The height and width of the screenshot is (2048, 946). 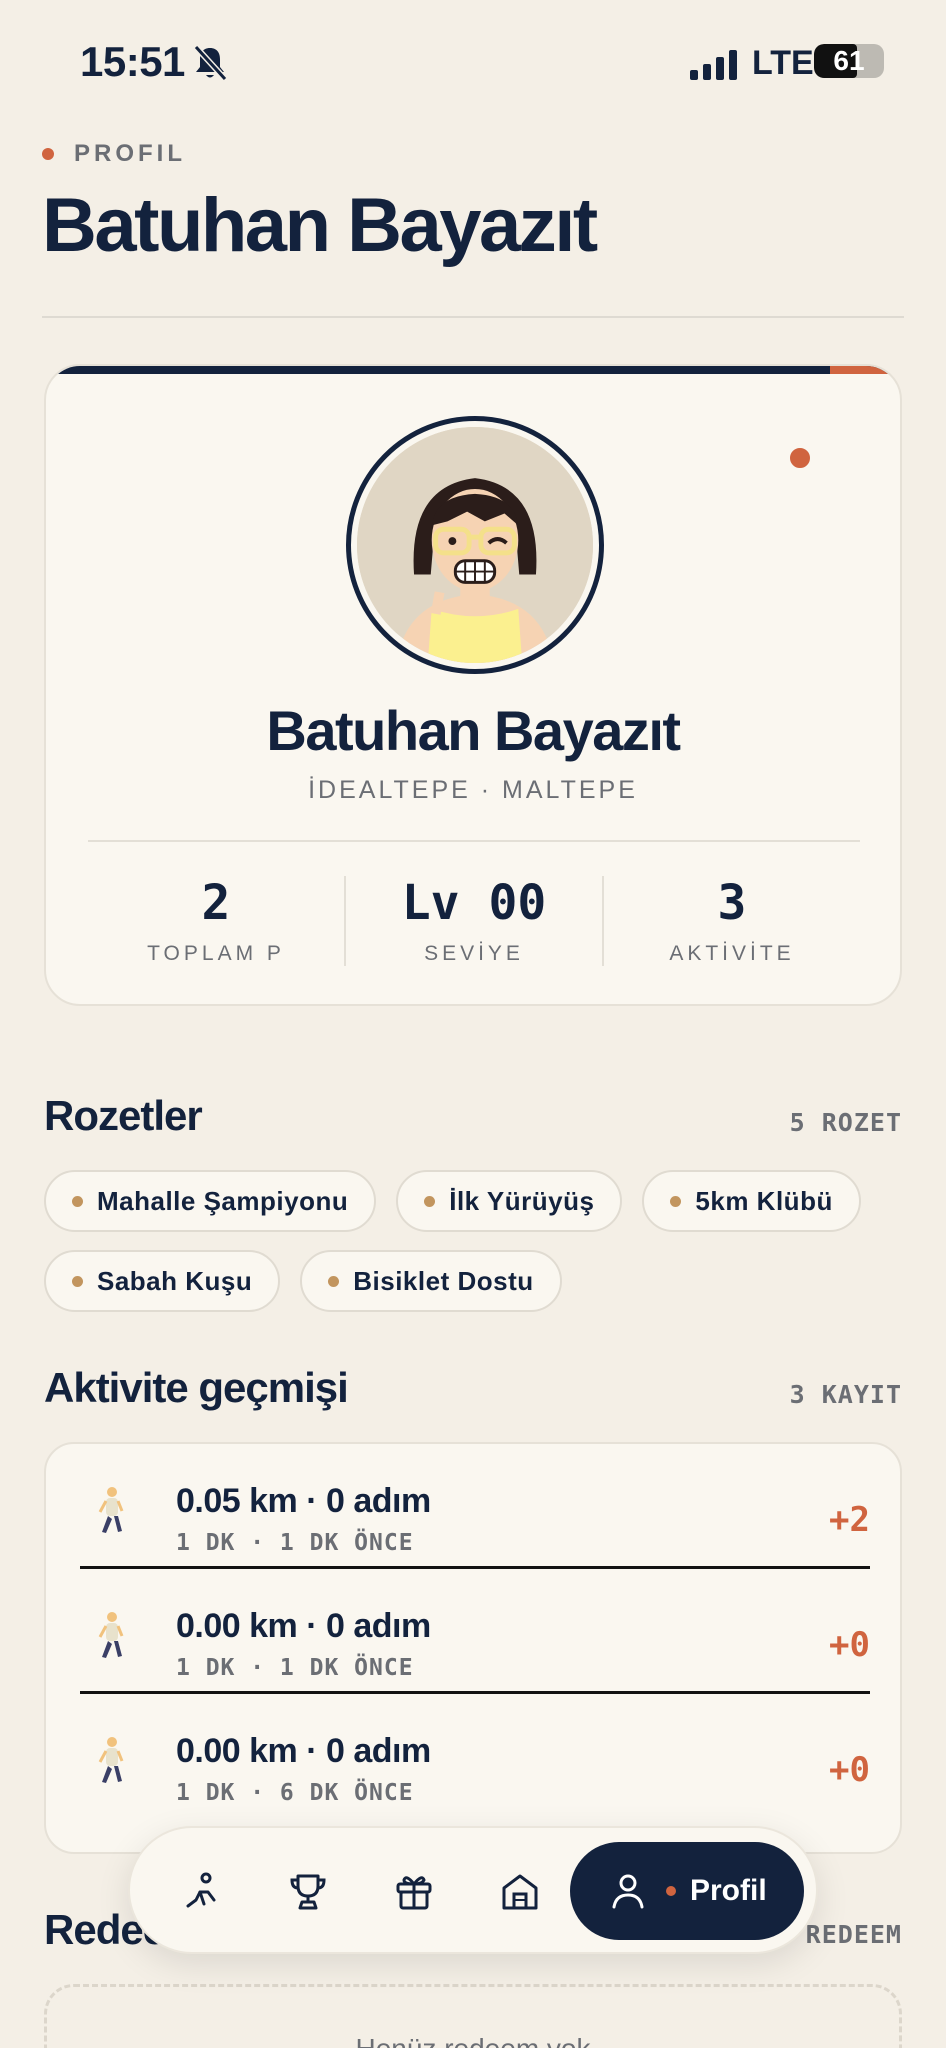 What do you see at coordinates (522, 1200) in the screenshot?
I see `badge-label: İlk Yürüyüş` at bounding box center [522, 1200].